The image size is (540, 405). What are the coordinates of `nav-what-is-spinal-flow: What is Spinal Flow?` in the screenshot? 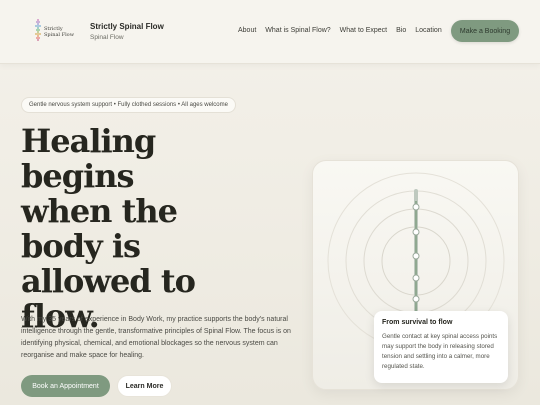 It's located at (297, 30).